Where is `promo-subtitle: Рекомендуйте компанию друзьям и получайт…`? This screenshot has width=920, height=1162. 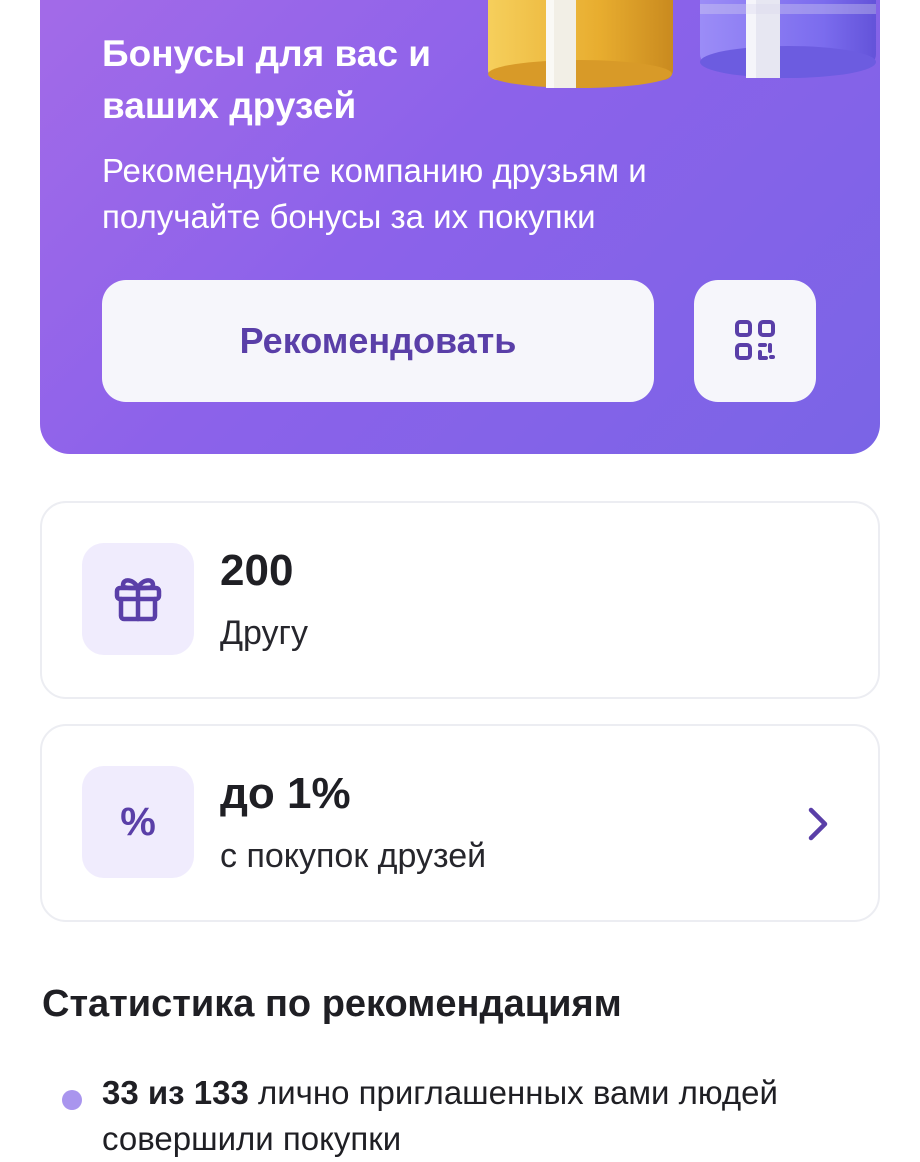
promo-subtitle: Рекомендуйте компанию друзьям и получайт… is located at coordinates (374, 193).